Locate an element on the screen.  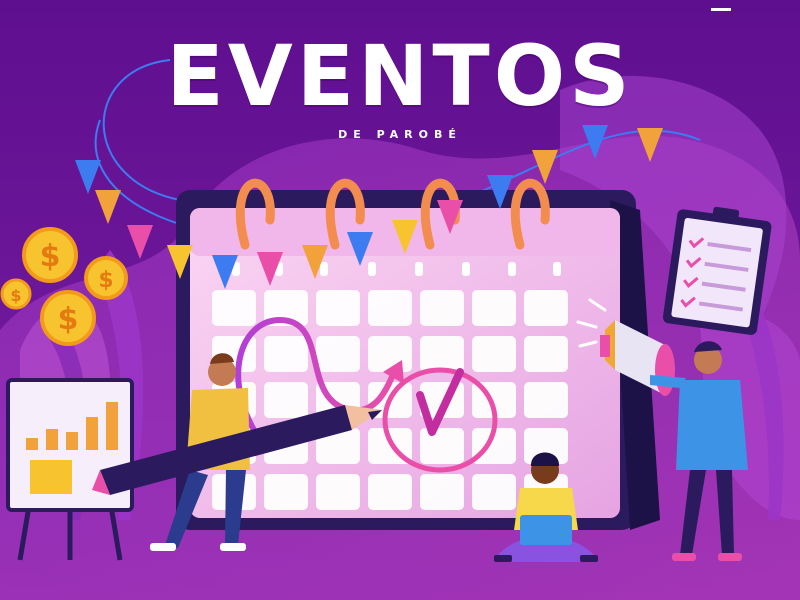
page-title: EVENTOS is located at coordinates (400, 76).